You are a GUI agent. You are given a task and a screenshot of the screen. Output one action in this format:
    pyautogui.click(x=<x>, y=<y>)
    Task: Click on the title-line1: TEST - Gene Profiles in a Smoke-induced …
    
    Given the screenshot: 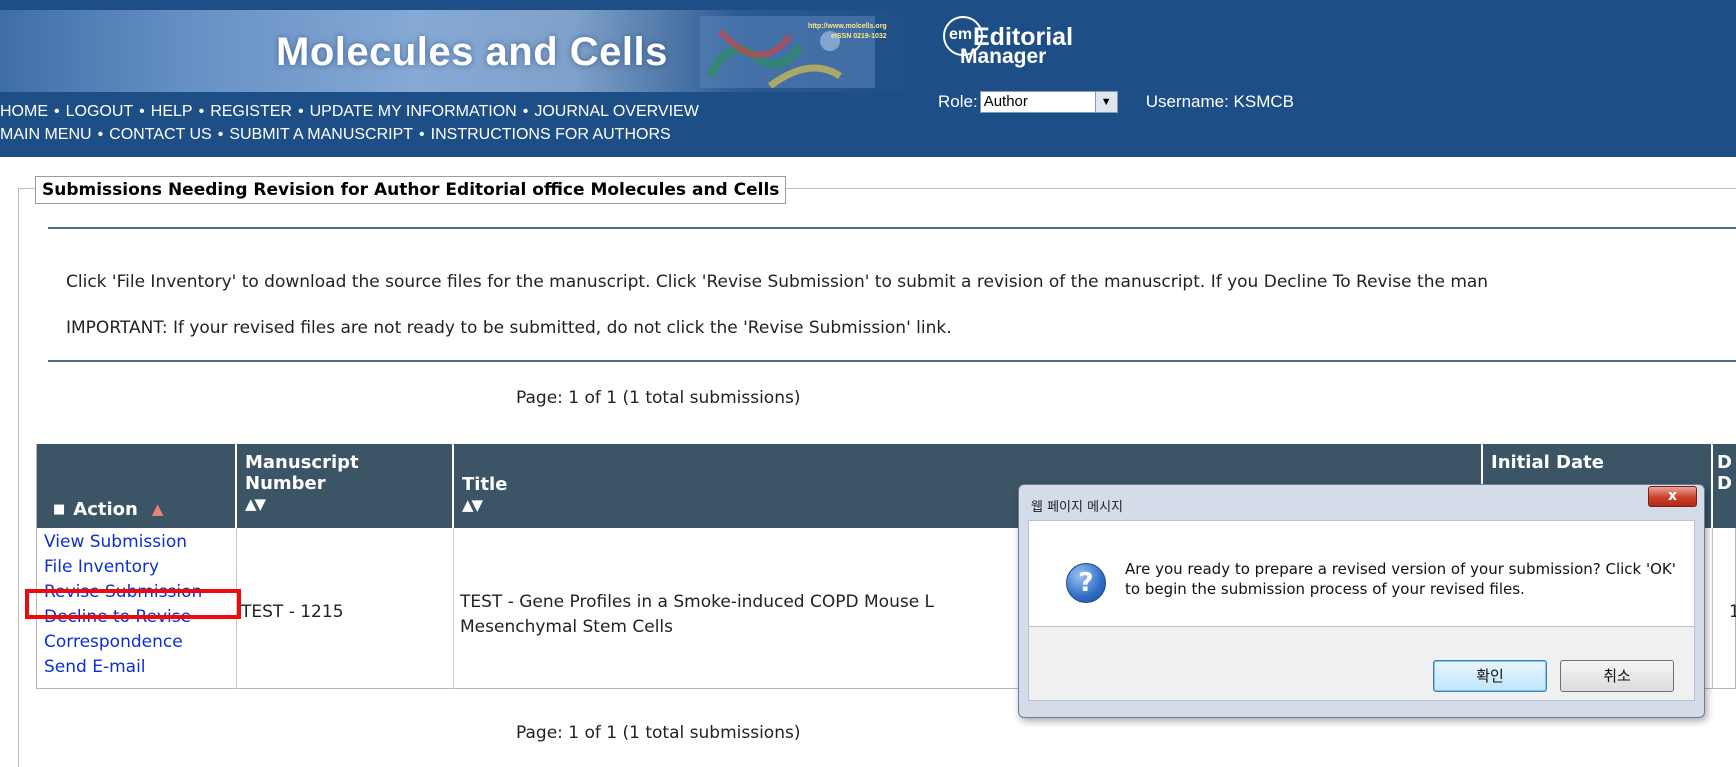 What is the action you would take?
    pyautogui.click(x=697, y=602)
    